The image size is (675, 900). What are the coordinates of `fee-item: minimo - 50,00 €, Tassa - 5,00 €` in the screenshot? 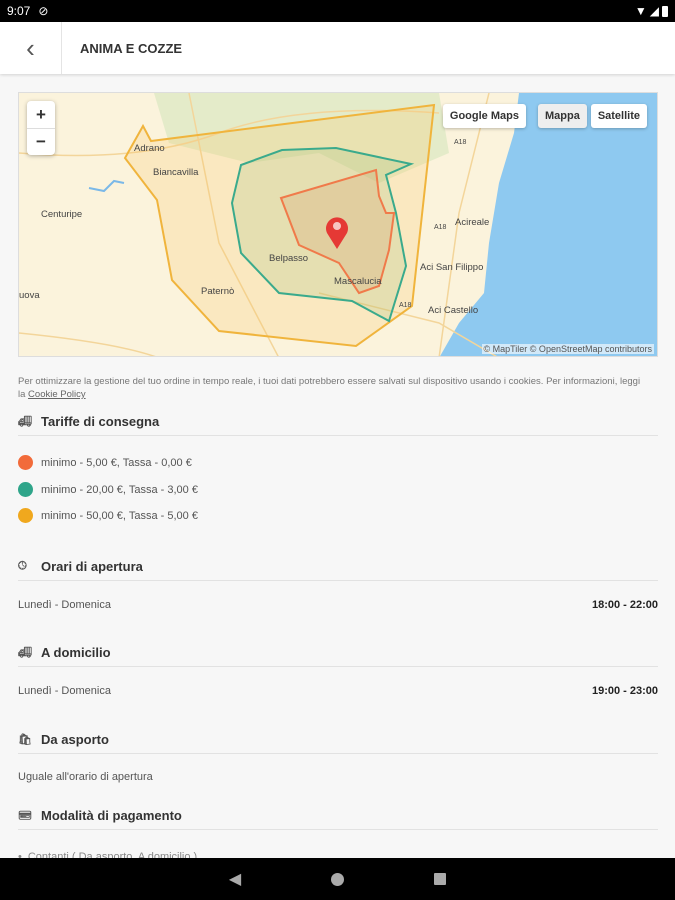 It's located at (108, 515).